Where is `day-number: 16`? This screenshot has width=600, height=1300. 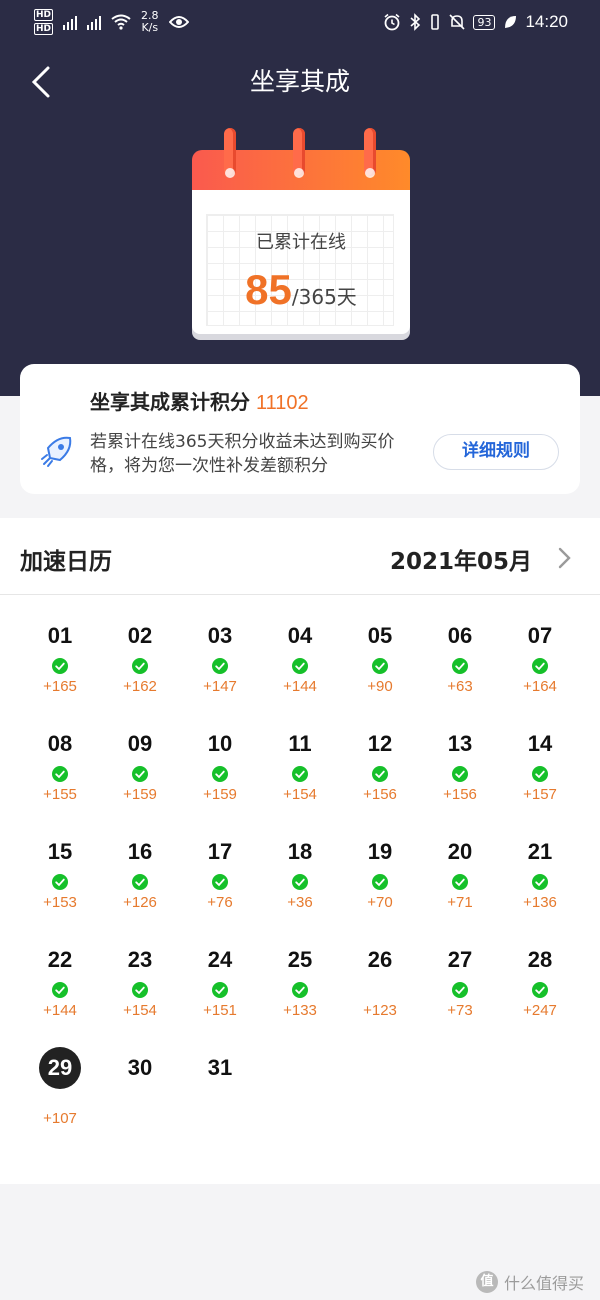 day-number: 16 is located at coordinates (140, 852).